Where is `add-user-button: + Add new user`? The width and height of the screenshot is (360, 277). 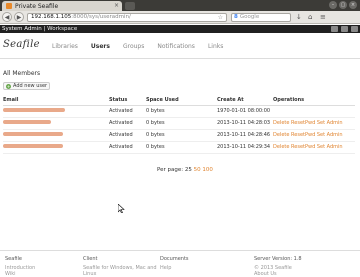 add-user-button: + Add new user is located at coordinates (27, 86).